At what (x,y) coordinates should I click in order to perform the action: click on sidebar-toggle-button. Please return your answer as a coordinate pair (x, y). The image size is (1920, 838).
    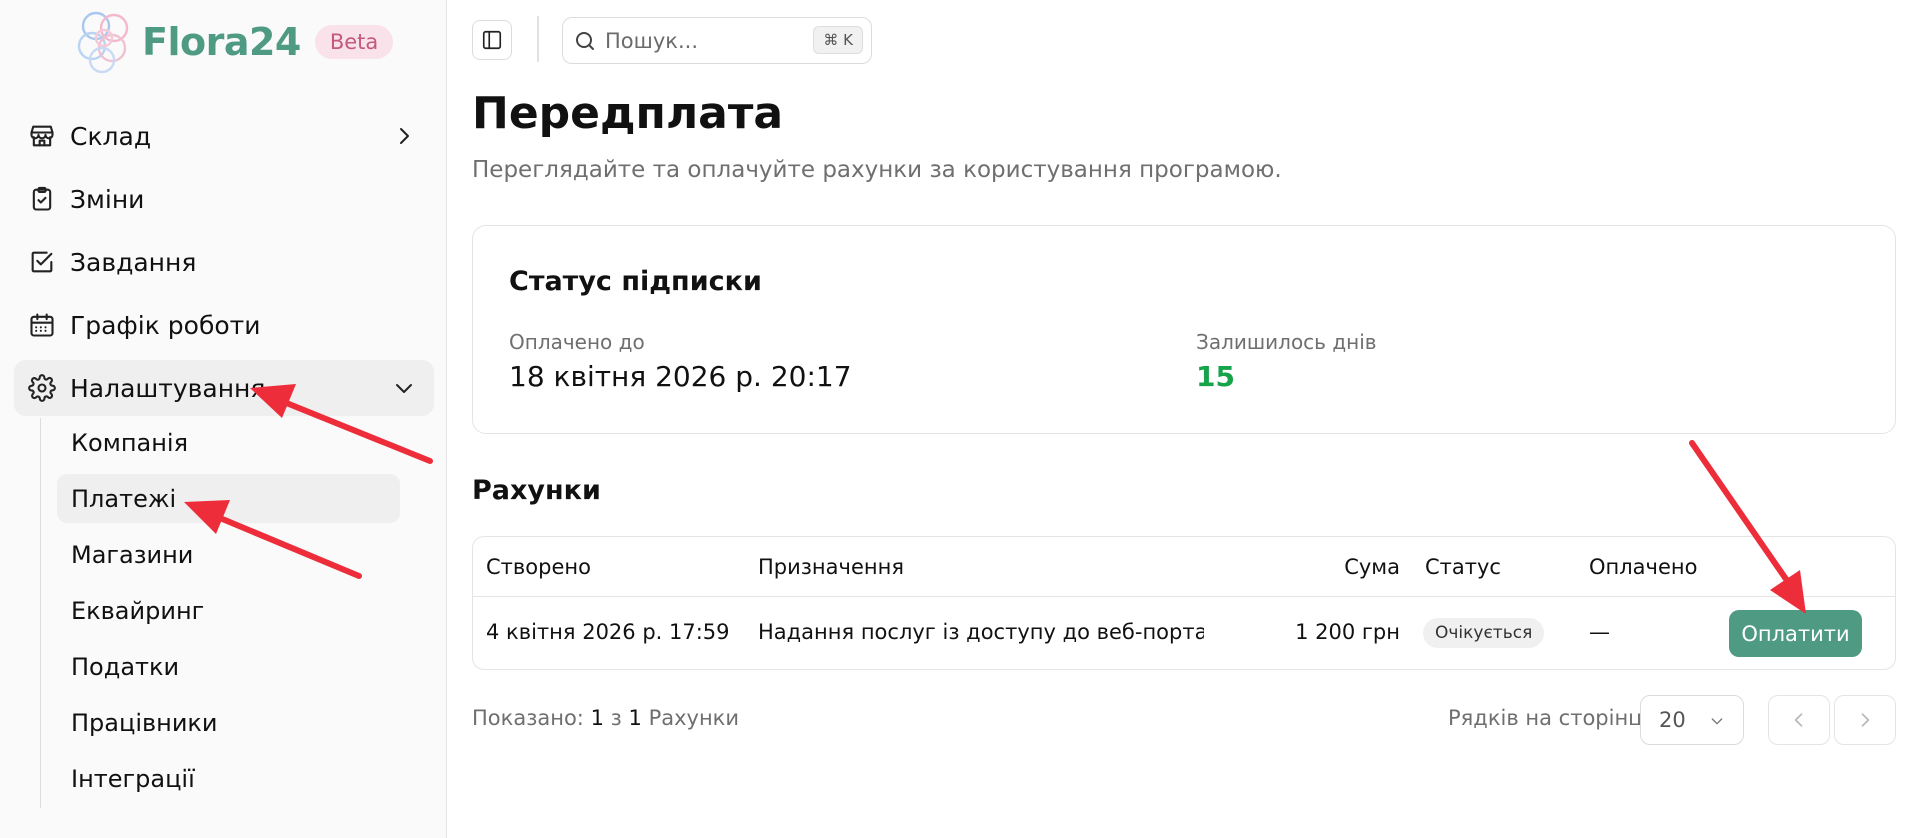
    Looking at the image, I should click on (492, 40).